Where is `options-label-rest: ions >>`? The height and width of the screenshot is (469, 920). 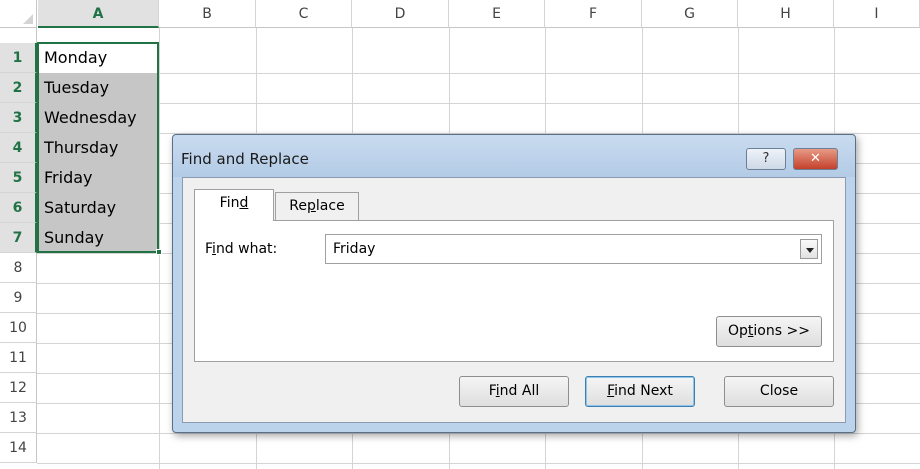 options-label-rest: ions >> is located at coordinates (781, 331).